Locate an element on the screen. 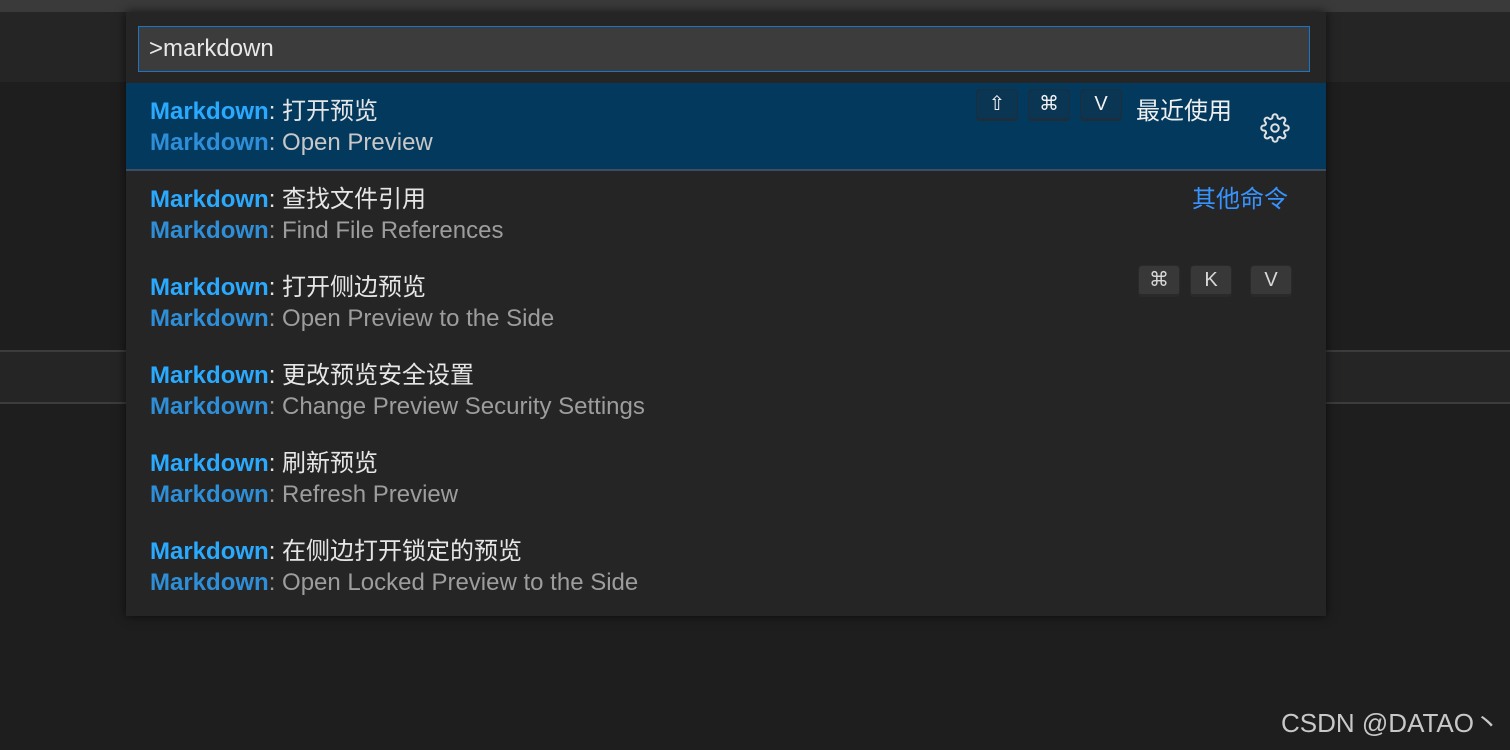  command-label-text: : 在侧边打开锁定的预览 is located at coordinates (395, 551).